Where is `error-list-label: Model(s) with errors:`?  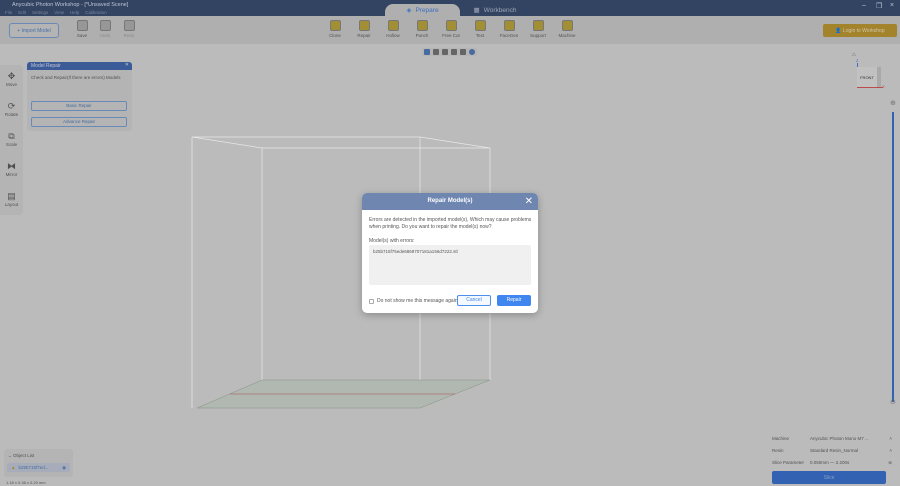 error-list-label: Model(s) with errors: is located at coordinates (392, 241).